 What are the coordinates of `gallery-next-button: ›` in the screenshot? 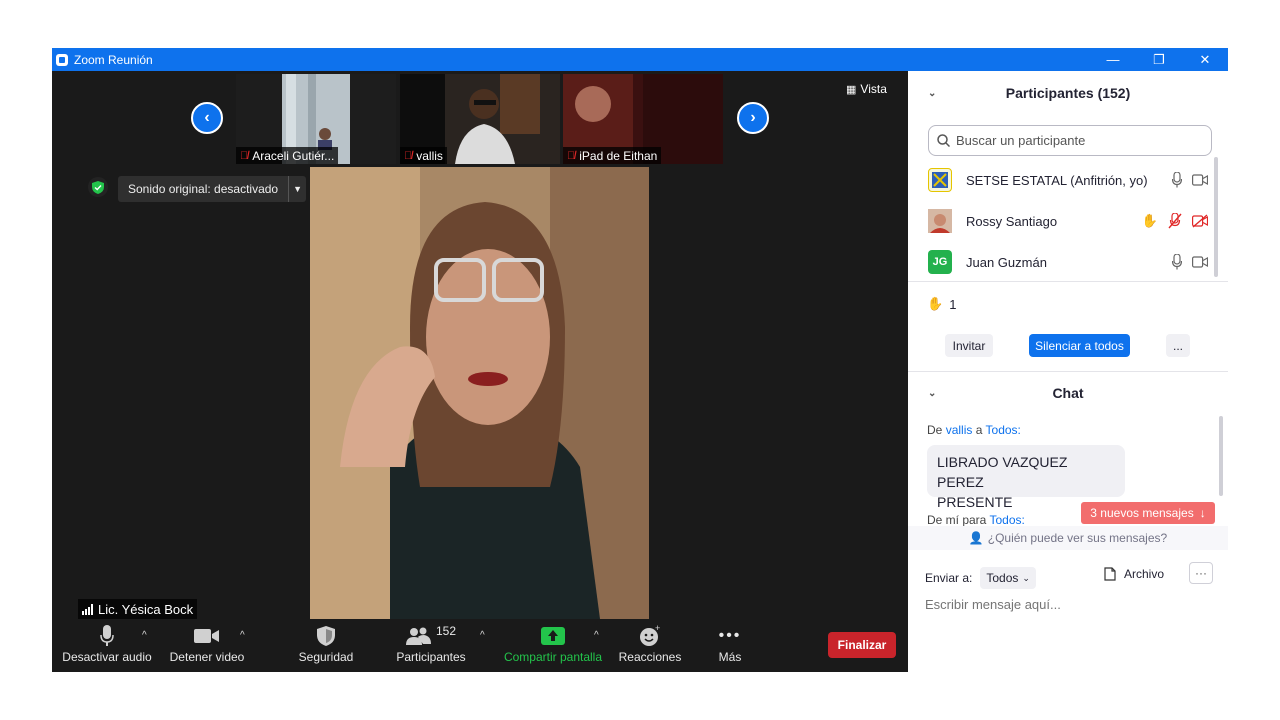 It's located at (753, 118).